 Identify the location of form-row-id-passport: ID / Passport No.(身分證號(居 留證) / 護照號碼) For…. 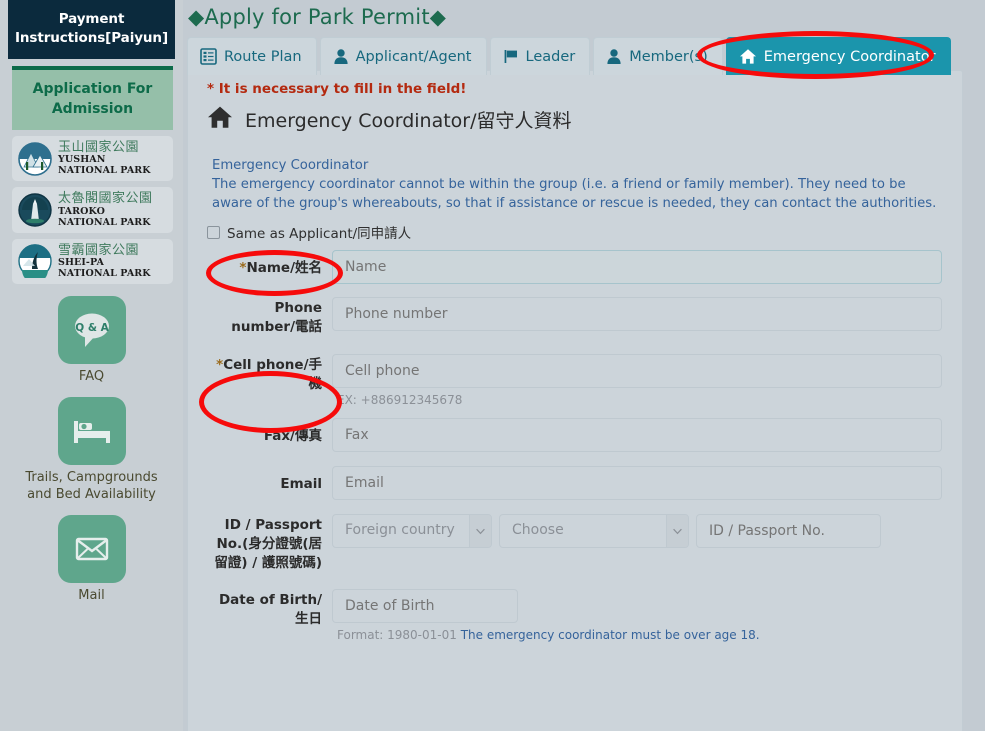
(575, 543).